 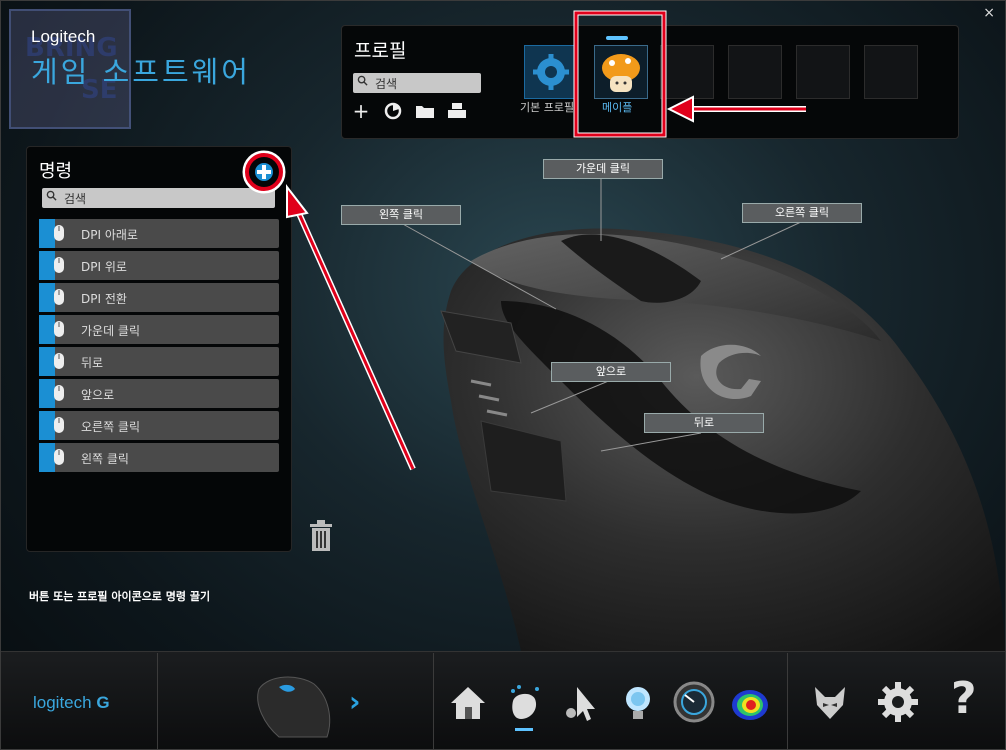 I want to click on next-chevron-icon: ›, so click(x=355, y=701).